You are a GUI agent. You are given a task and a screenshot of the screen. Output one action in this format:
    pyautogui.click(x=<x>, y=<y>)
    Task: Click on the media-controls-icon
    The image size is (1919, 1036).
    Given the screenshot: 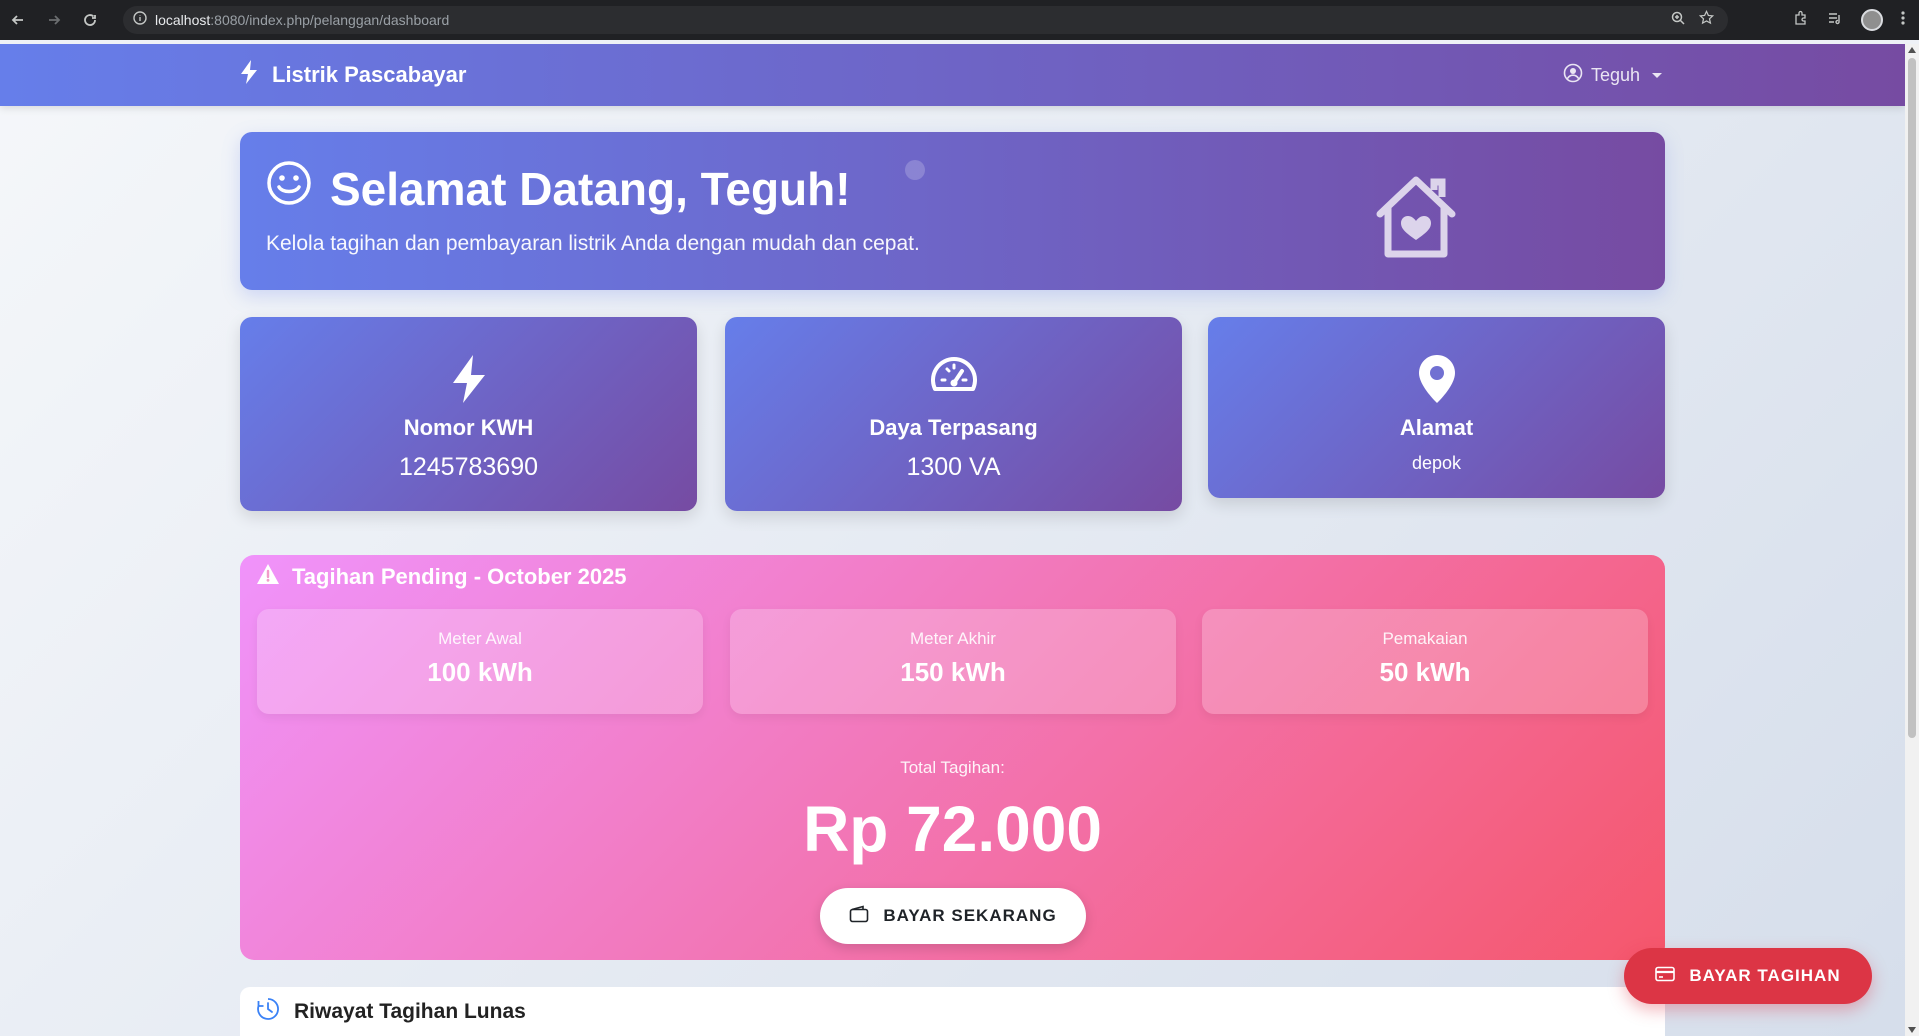 What is the action you would take?
    pyautogui.click(x=1835, y=20)
    